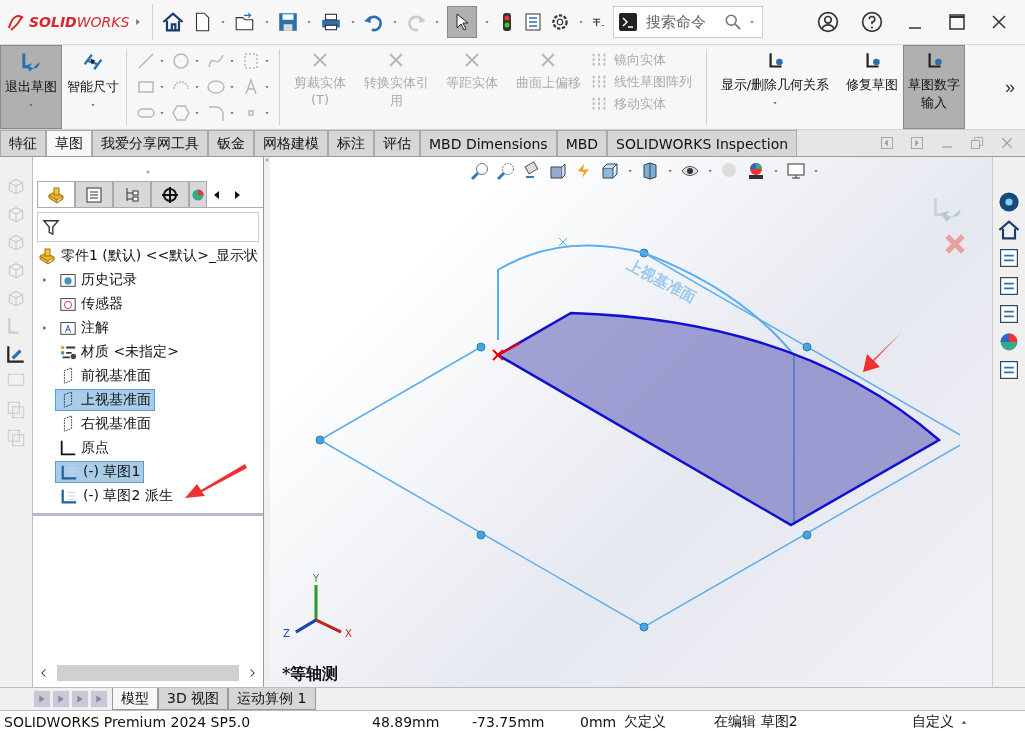 This screenshot has height=731, width=1025. I want to click on ribbon-tab: 评估, so click(397, 143).